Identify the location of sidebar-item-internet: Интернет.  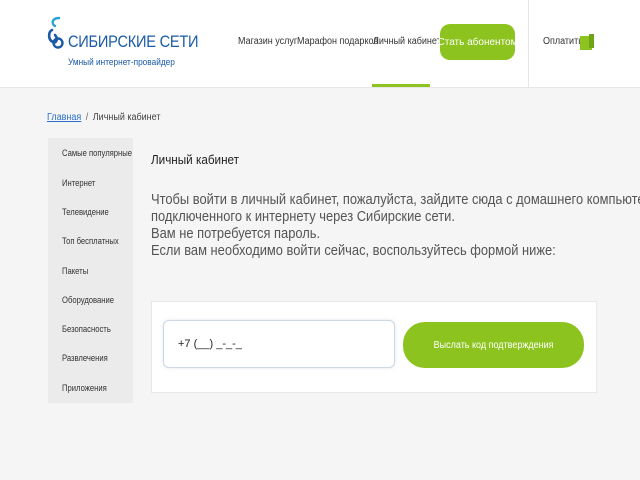
(78, 183).